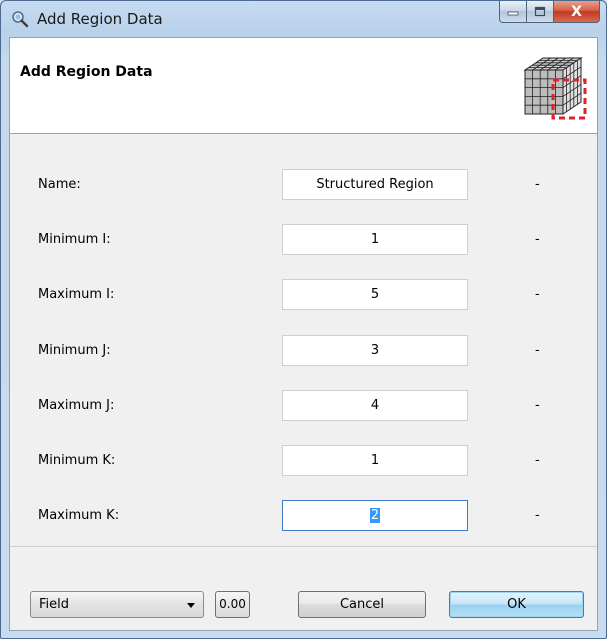 This screenshot has height=639, width=607. I want to click on maximum-k-selected-text: 2, so click(375, 515).